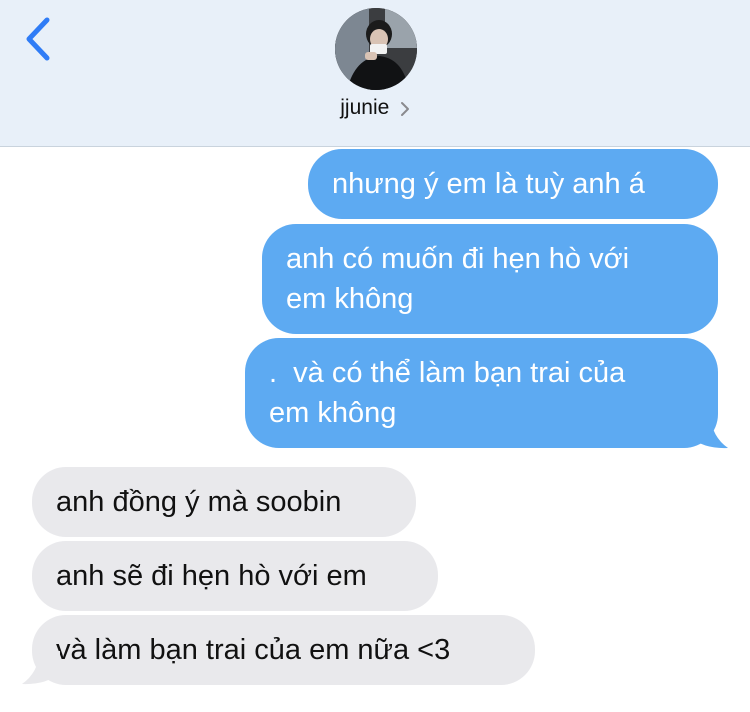  Describe the element at coordinates (709, 432) in the screenshot. I see `sent-bubble-tail` at that location.